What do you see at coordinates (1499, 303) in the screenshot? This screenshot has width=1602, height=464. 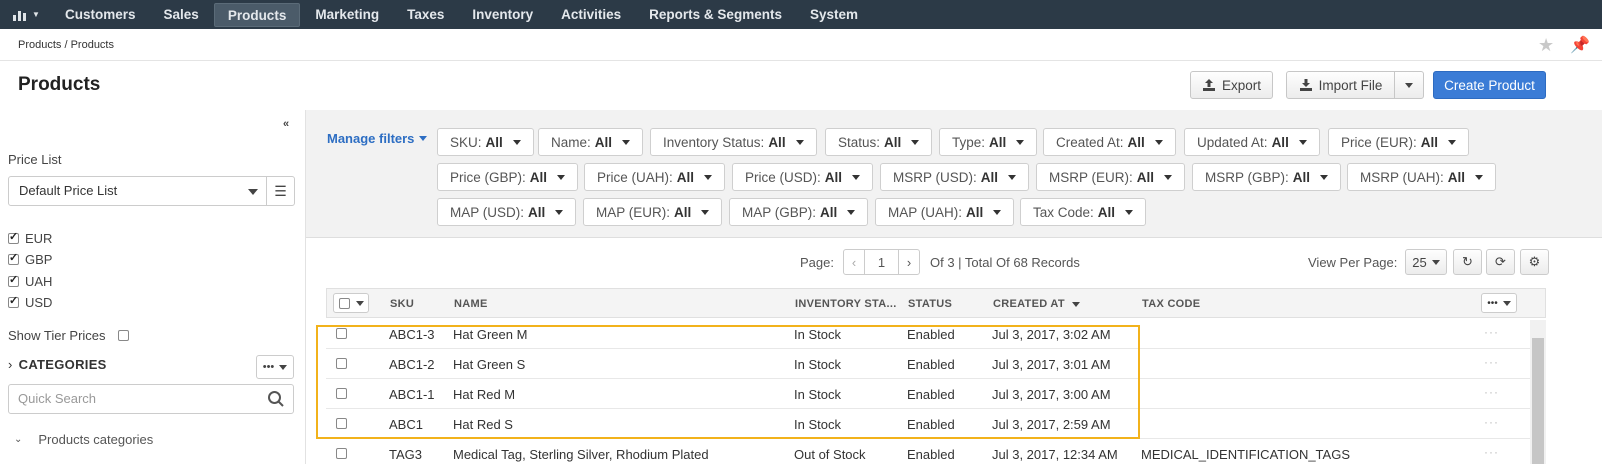 I see `column-actions-button: •••` at bounding box center [1499, 303].